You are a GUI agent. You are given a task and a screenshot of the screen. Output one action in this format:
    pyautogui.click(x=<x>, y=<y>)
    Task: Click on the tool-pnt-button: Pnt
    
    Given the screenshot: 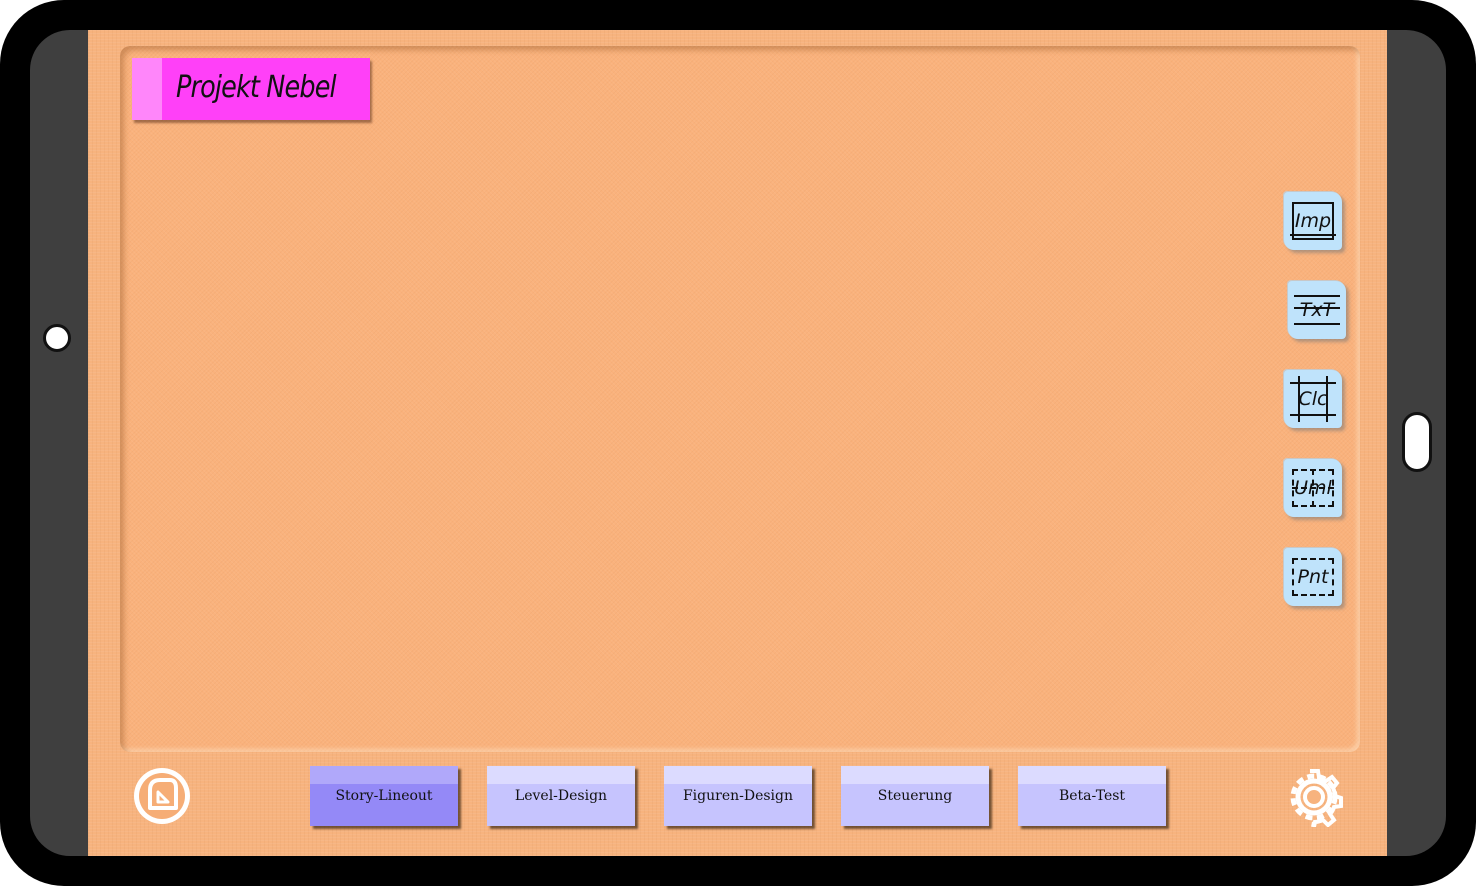 What is the action you would take?
    pyautogui.click(x=1313, y=577)
    